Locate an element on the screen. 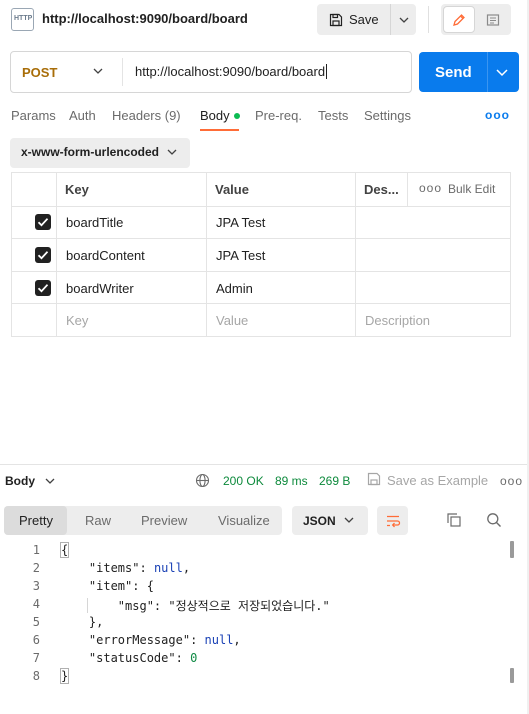 This screenshot has width=529, height=714. pencil-icon is located at coordinates (459, 19).